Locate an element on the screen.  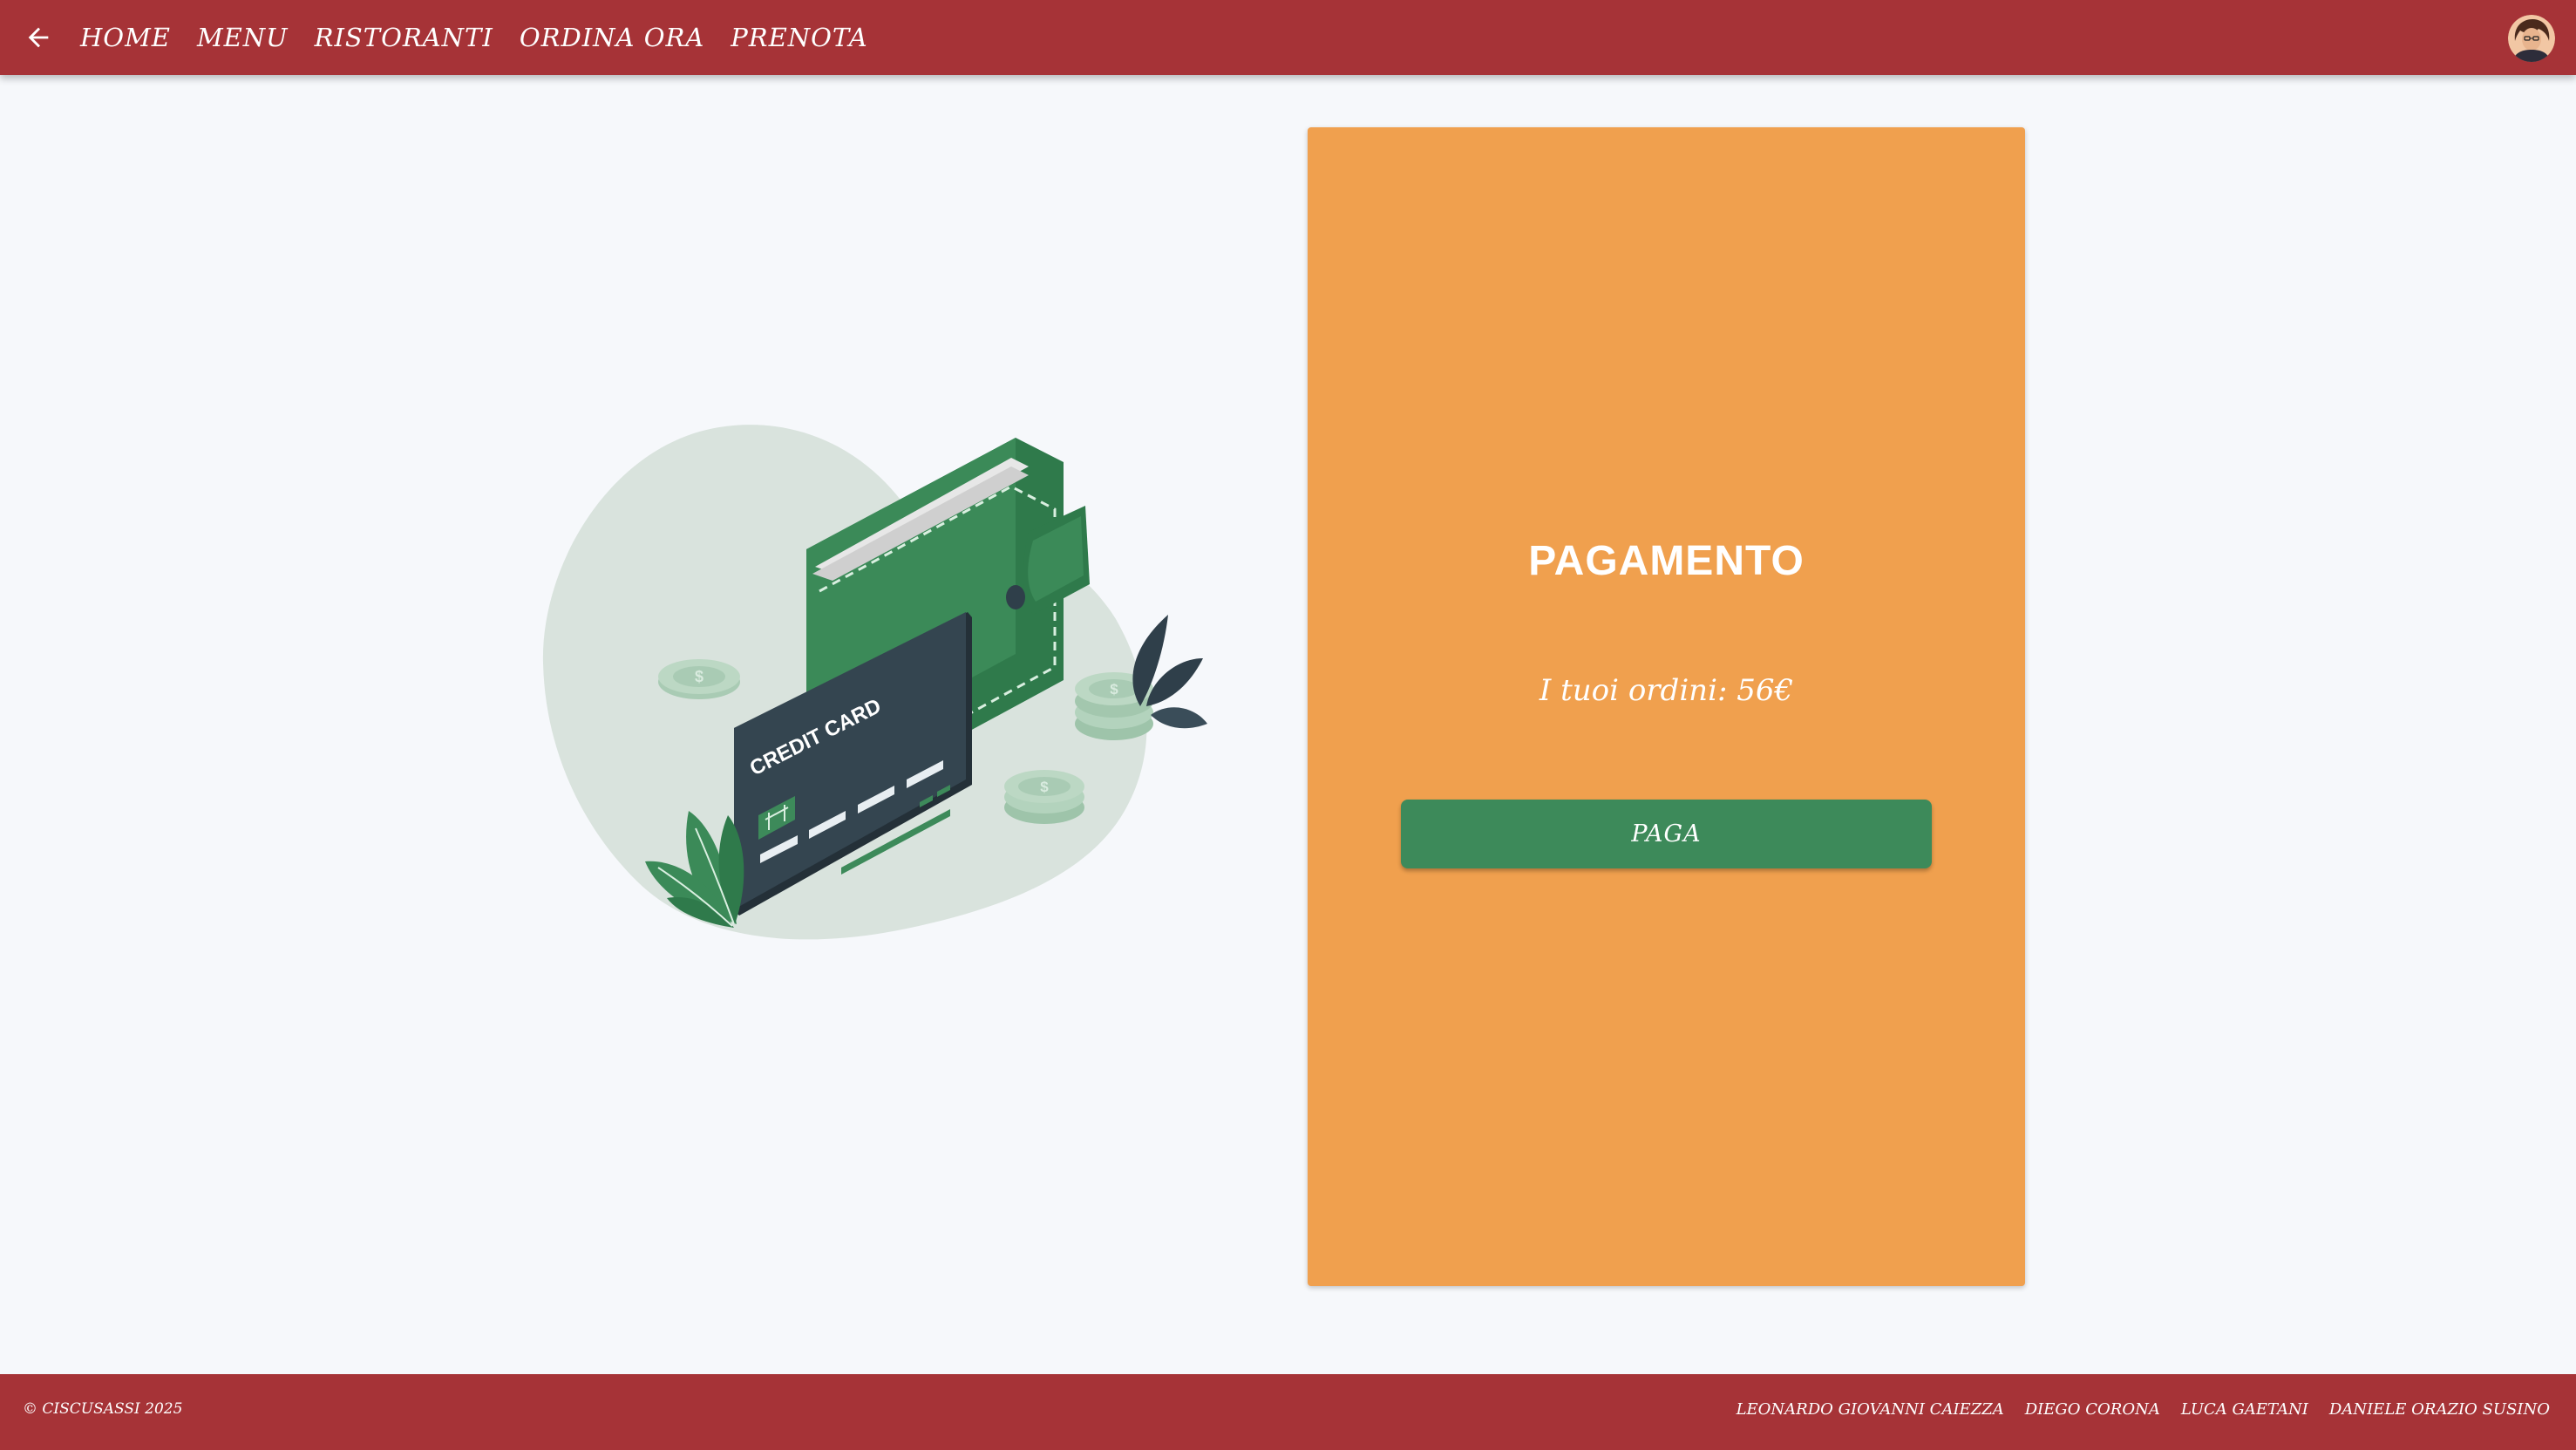
nav-item-ristoranti: RISTORANTI is located at coordinates (404, 37).